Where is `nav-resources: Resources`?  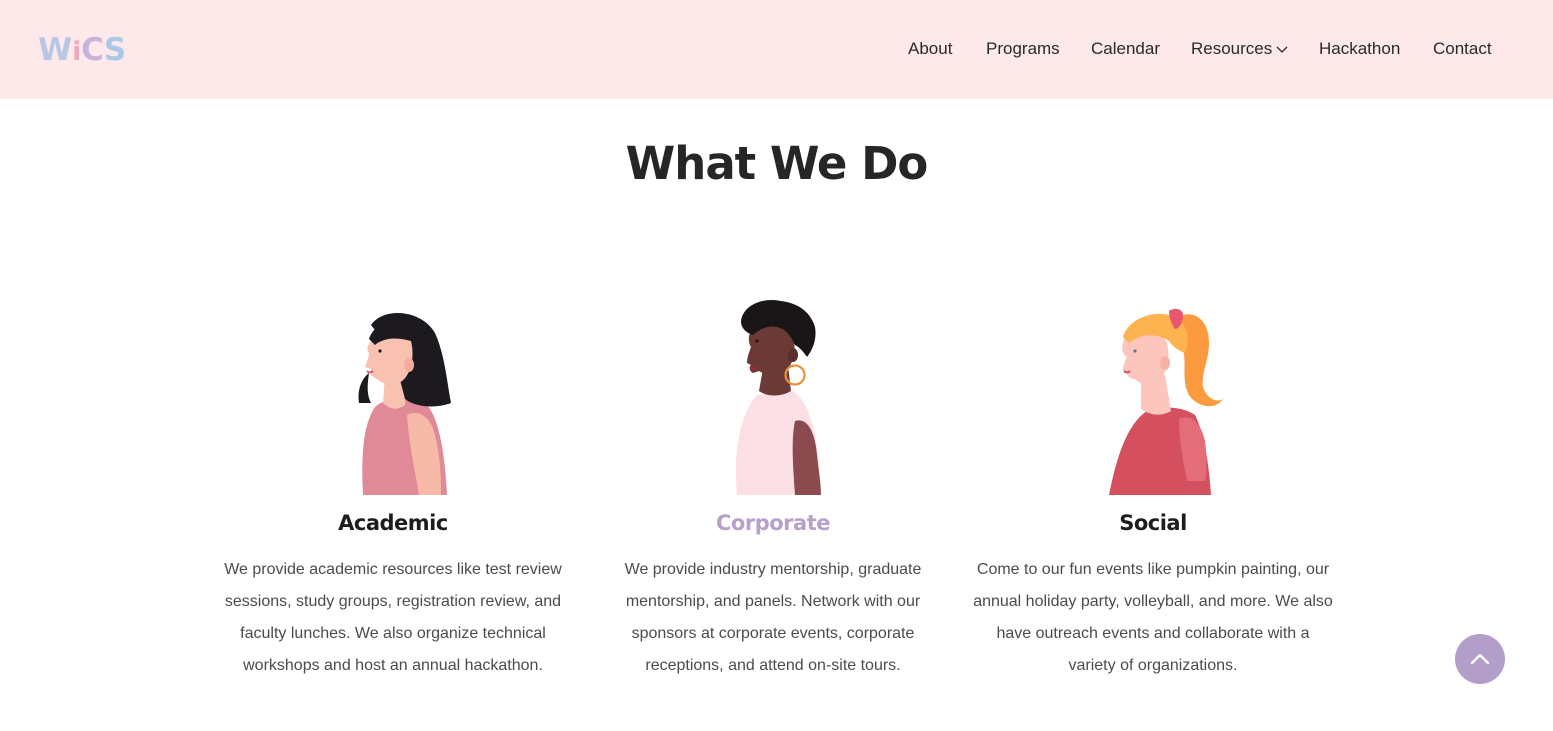
nav-resources: Resources is located at coordinates (1239, 49).